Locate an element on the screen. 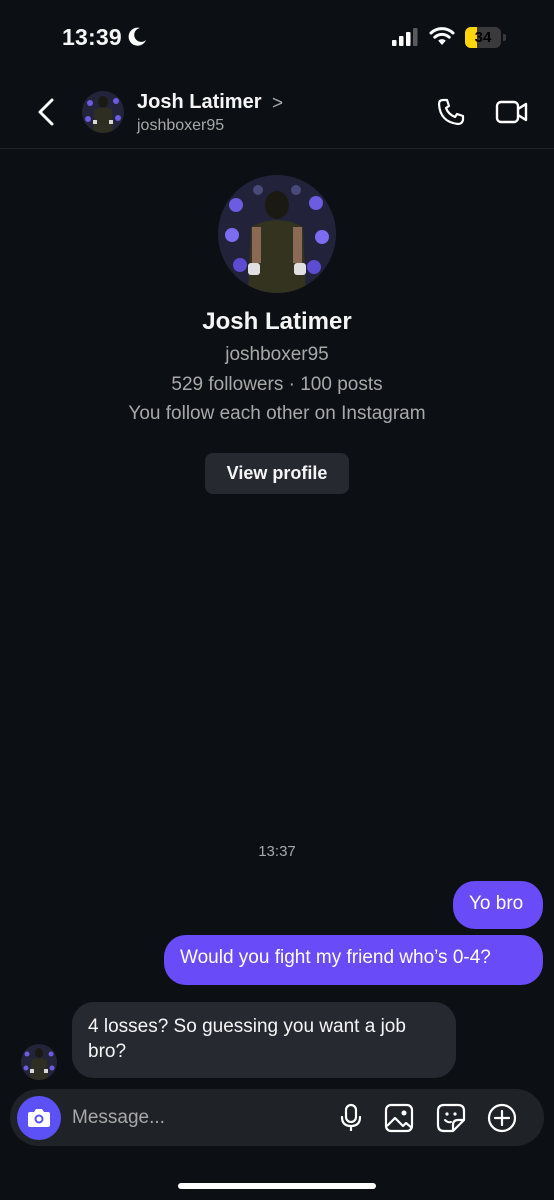 The height and width of the screenshot is (1200, 554). battery-icon: 34 is located at coordinates (486, 37).